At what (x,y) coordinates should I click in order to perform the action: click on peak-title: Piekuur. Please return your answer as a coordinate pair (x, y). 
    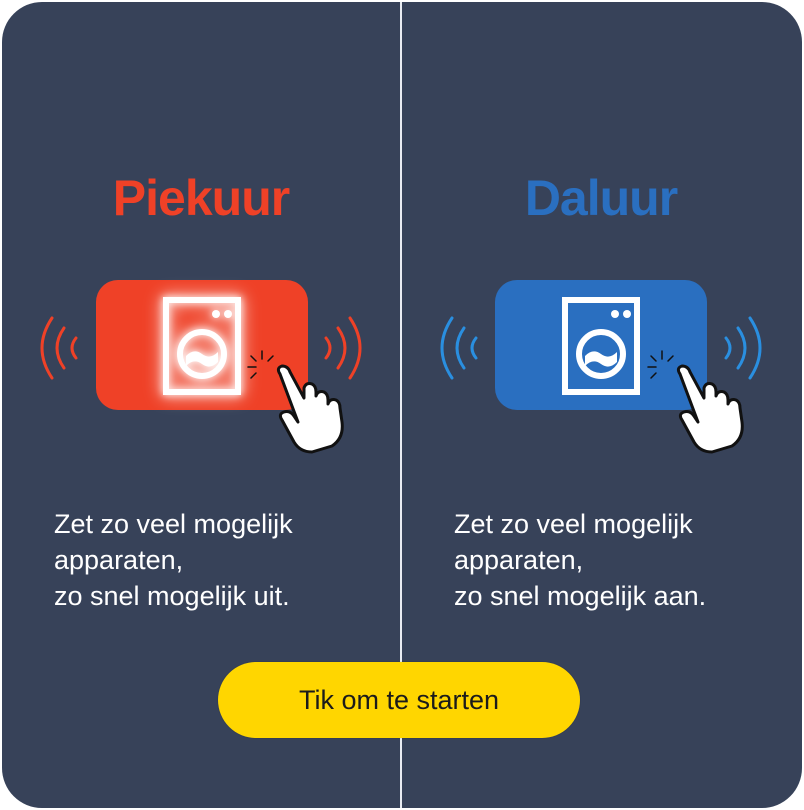
    Looking at the image, I should click on (201, 198).